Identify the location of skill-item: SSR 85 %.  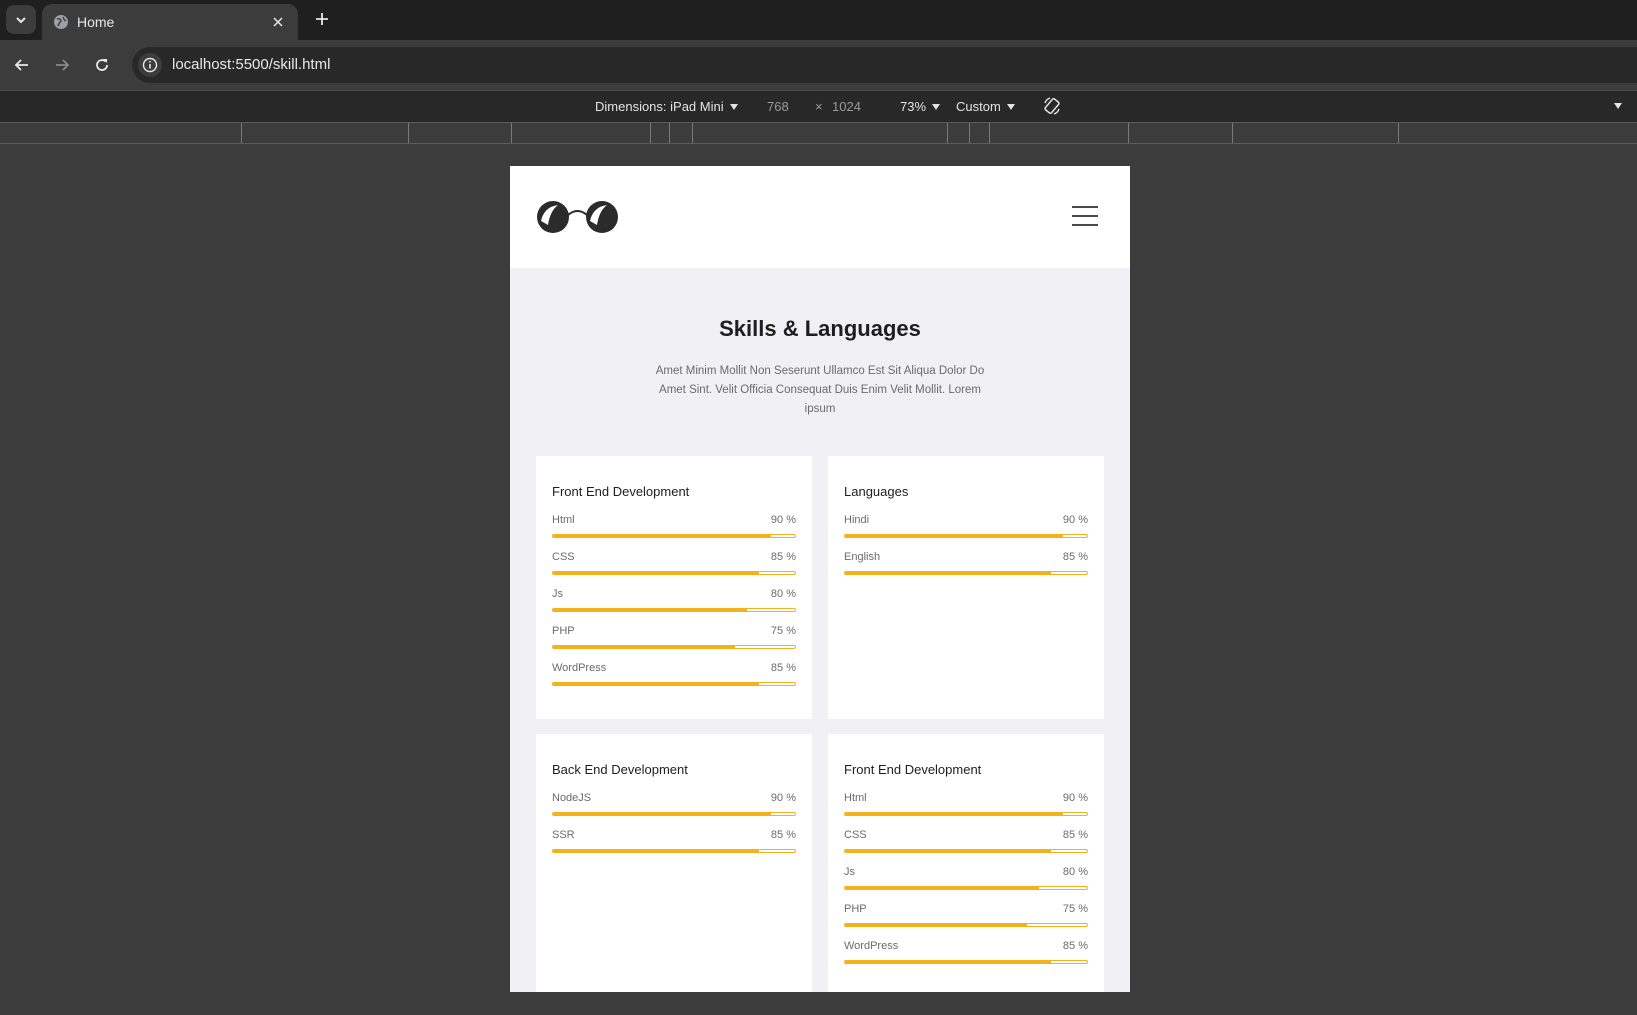
(674, 847).